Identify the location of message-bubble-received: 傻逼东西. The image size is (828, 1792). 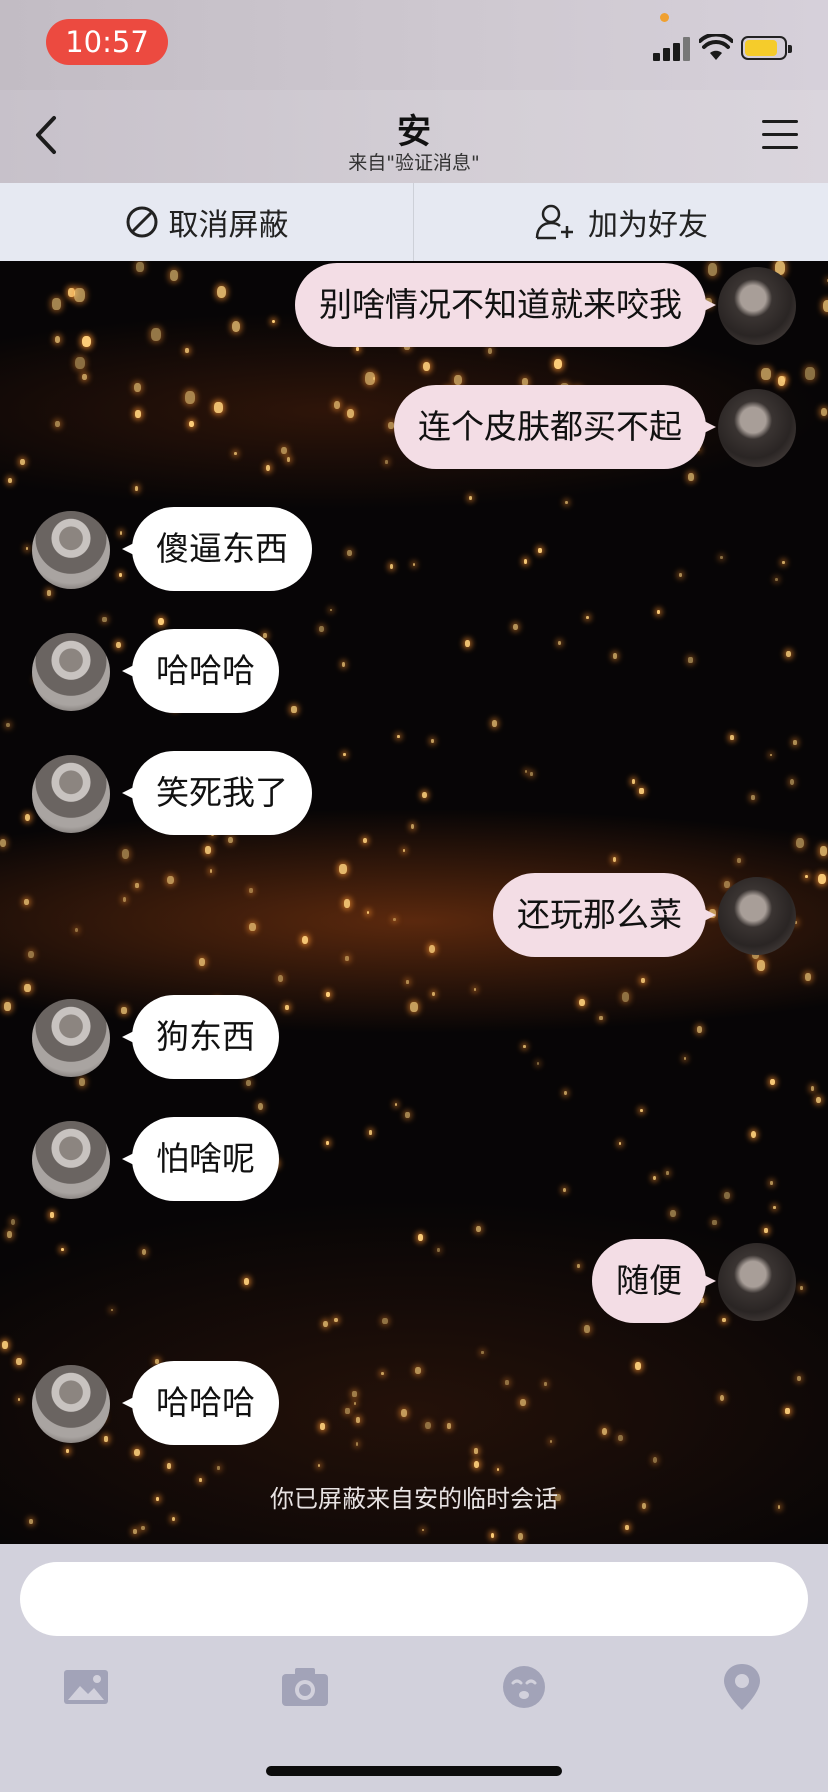
(217, 549).